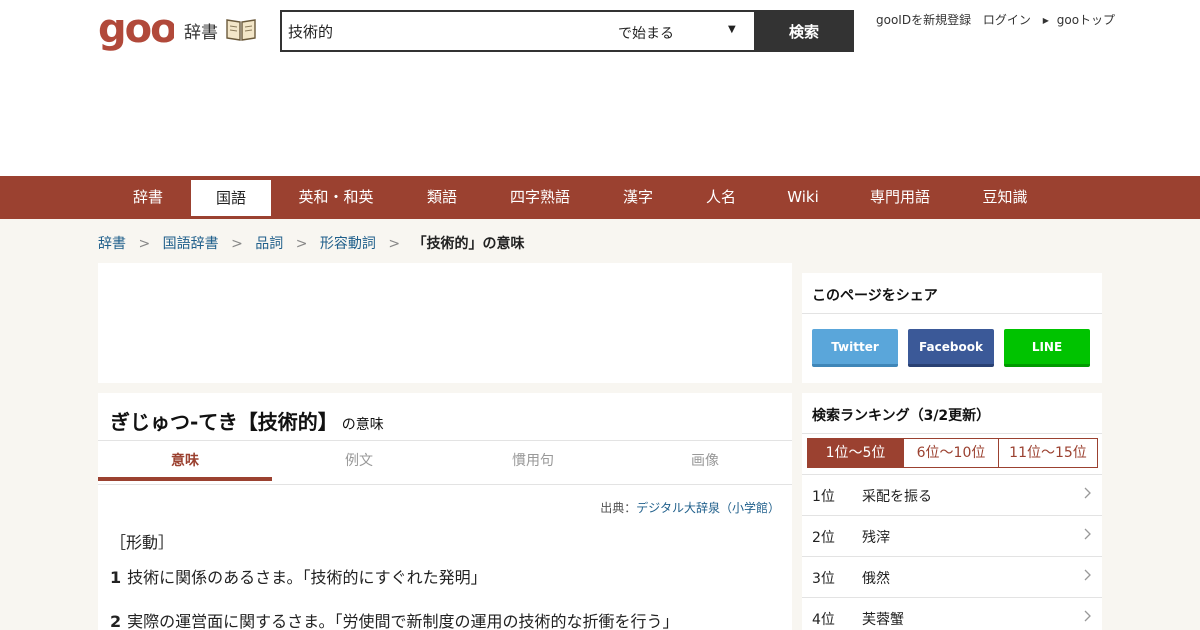 The image size is (1200, 630). I want to click on source-citation: 出典：デジタル大辞泉（小学館）, so click(690, 507).